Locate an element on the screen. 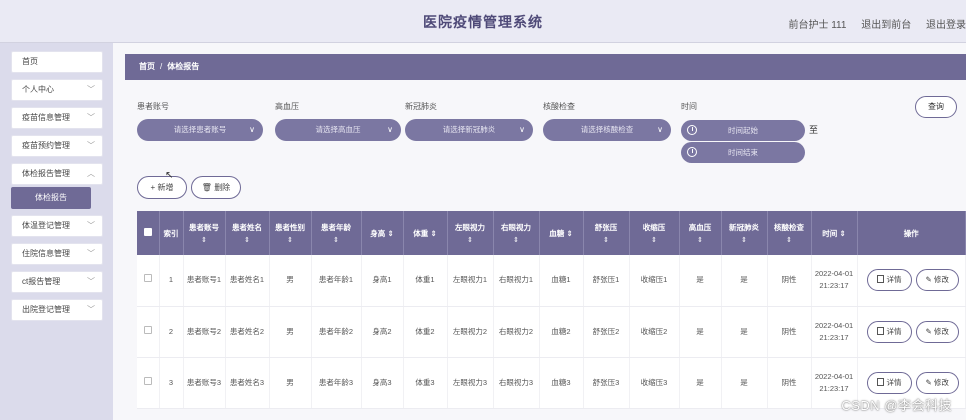  query-button: 查询 is located at coordinates (936, 107).